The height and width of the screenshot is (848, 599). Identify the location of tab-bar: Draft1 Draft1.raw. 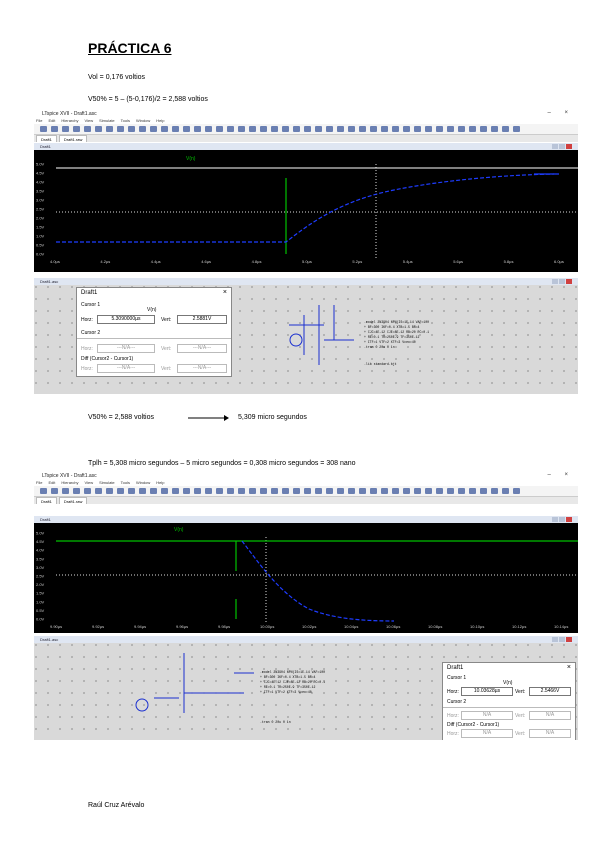
(306, 138).